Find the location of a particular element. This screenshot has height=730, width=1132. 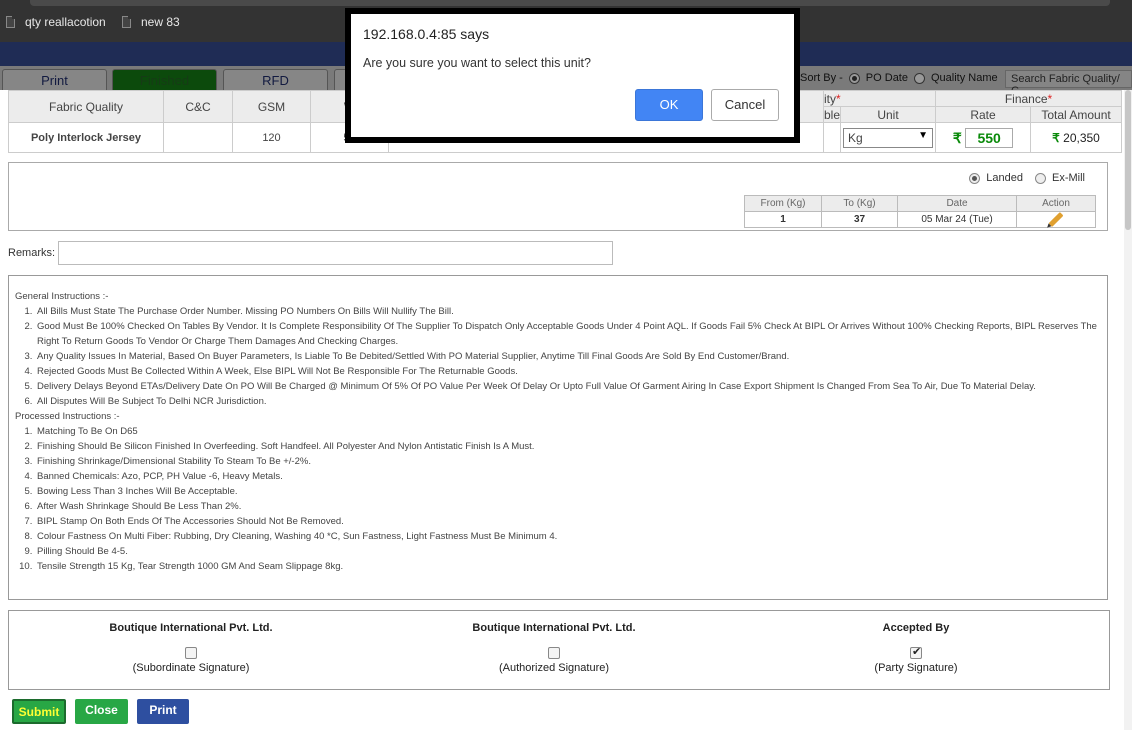

total-amount-cell: ₹ 20,350 is located at coordinates (1076, 137).